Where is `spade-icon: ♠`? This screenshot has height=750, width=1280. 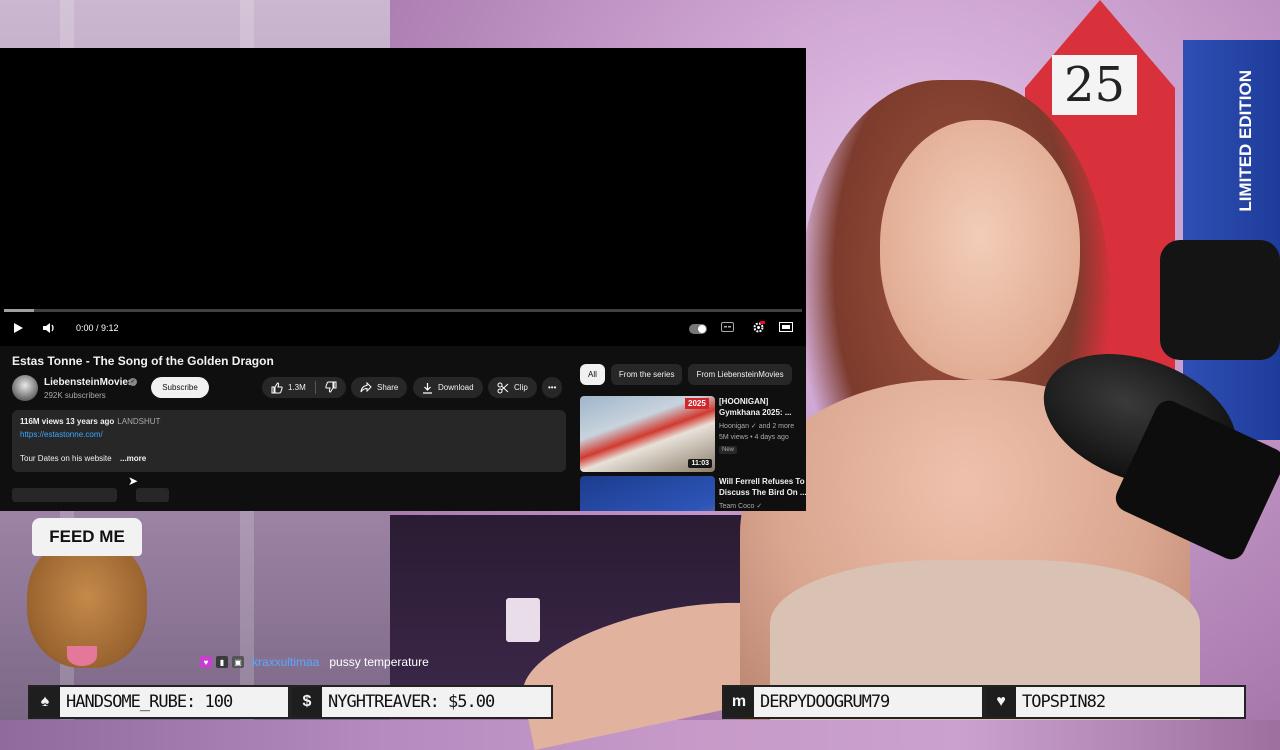
spade-icon: ♠ is located at coordinates (45, 702).